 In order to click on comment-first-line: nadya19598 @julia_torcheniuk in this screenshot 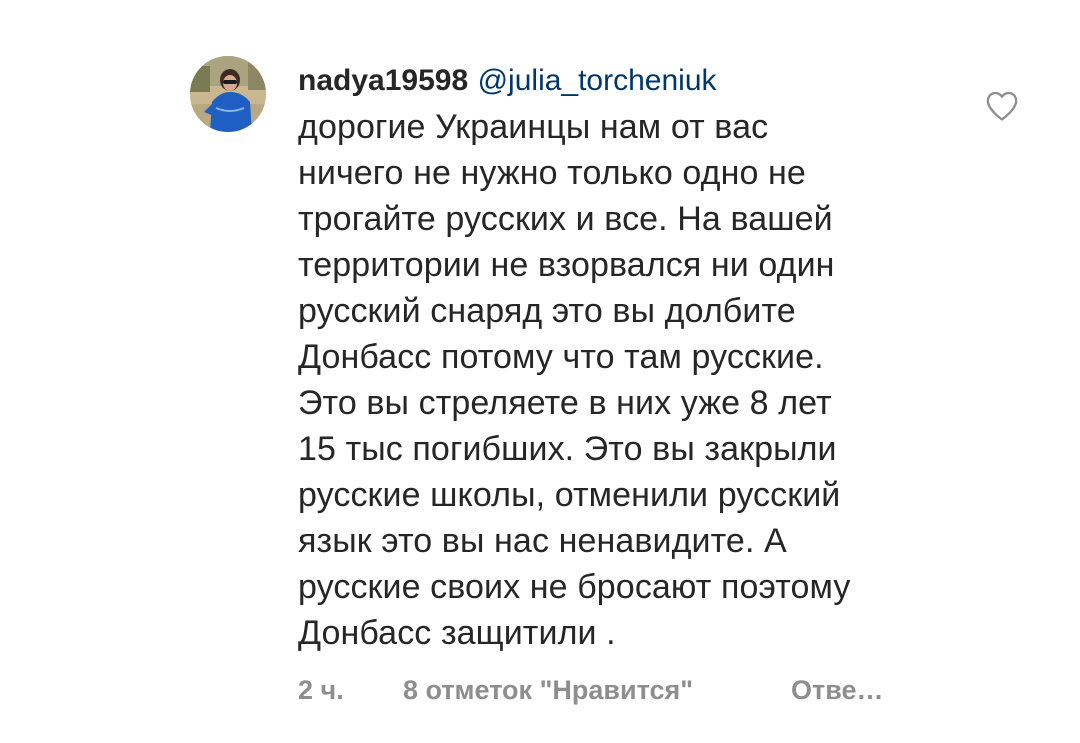, I will do `click(628, 80)`.